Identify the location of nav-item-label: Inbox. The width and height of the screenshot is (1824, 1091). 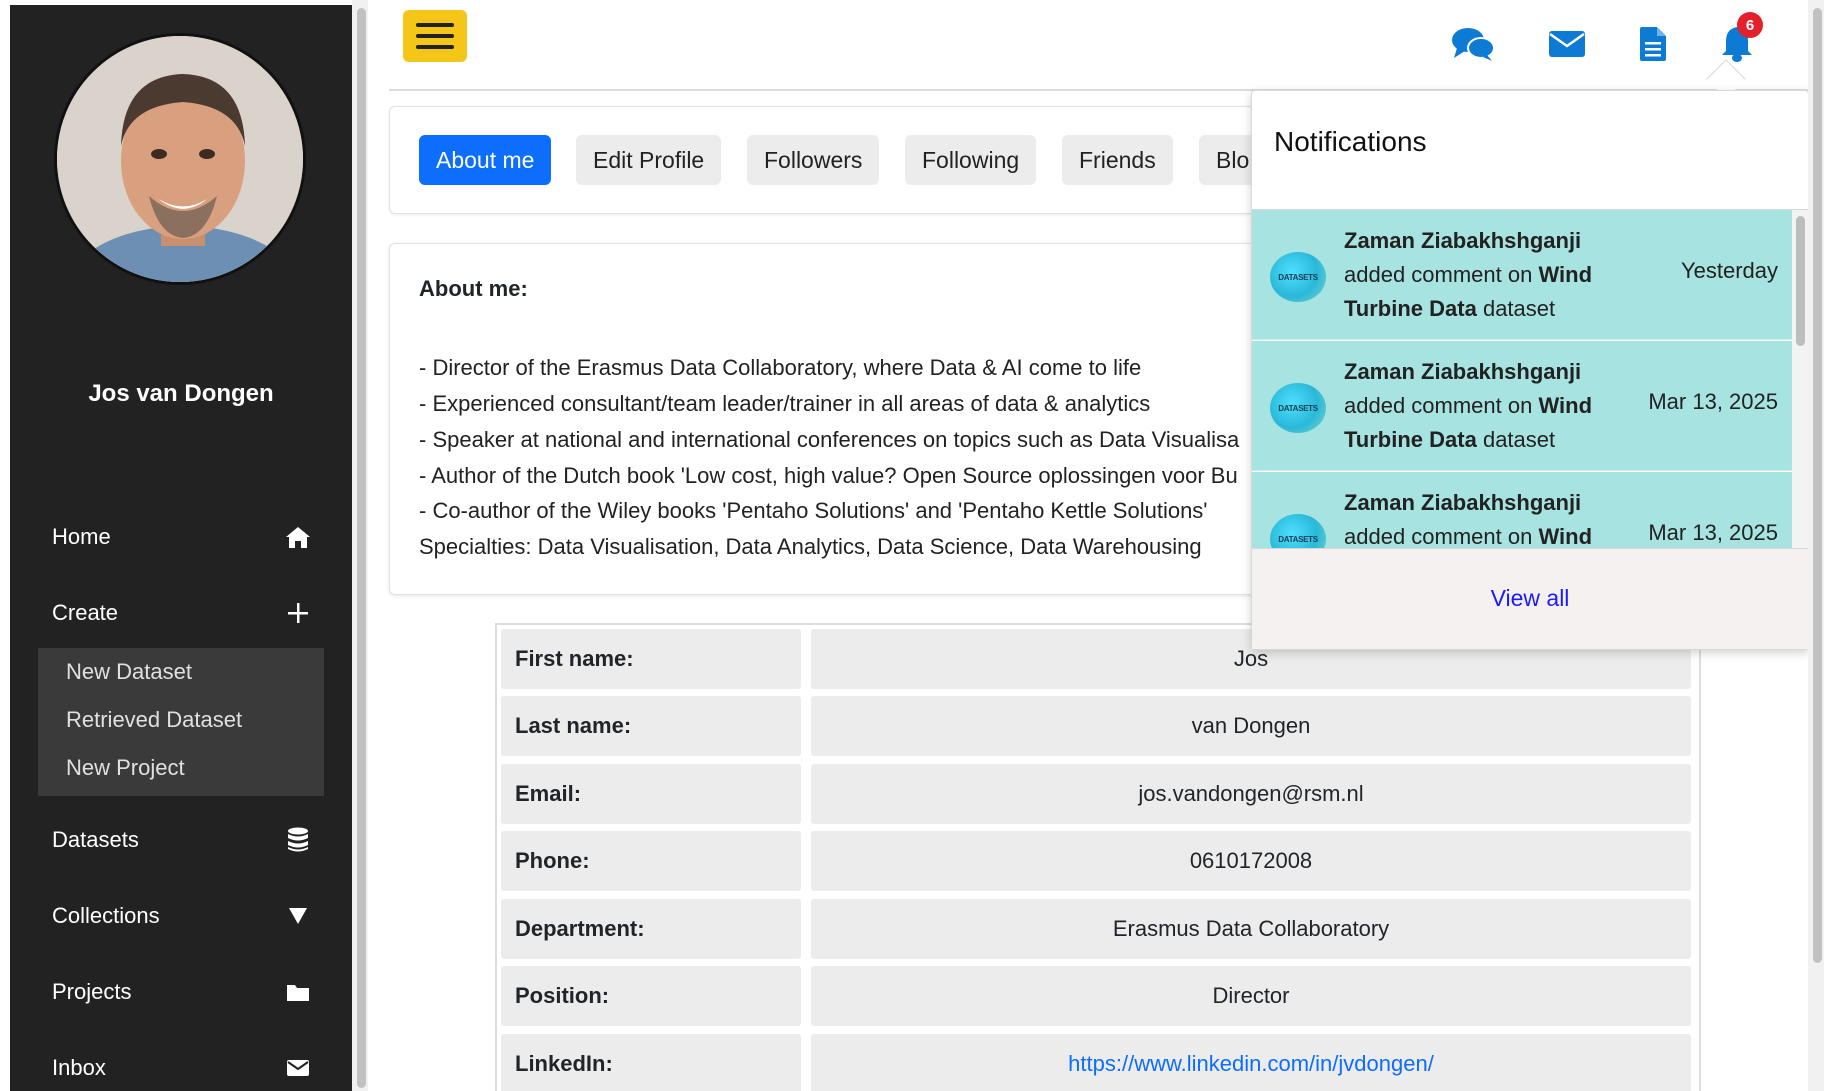
(79, 1067).